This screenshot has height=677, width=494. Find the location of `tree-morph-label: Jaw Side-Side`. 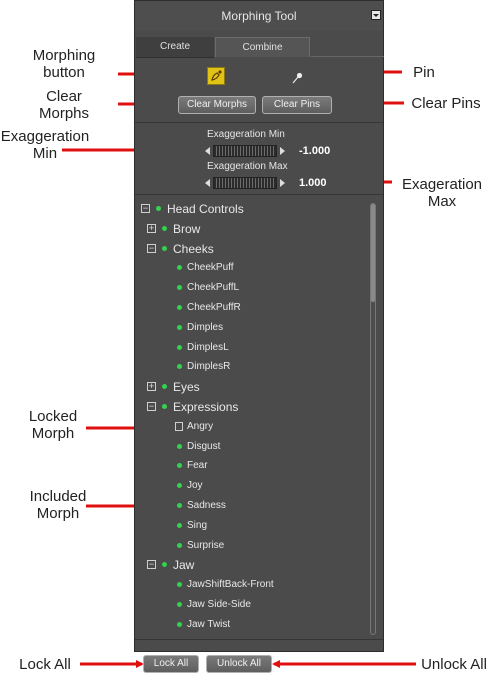

tree-morph-label: Jaw Side-Side is located at coordinates (219, 604).